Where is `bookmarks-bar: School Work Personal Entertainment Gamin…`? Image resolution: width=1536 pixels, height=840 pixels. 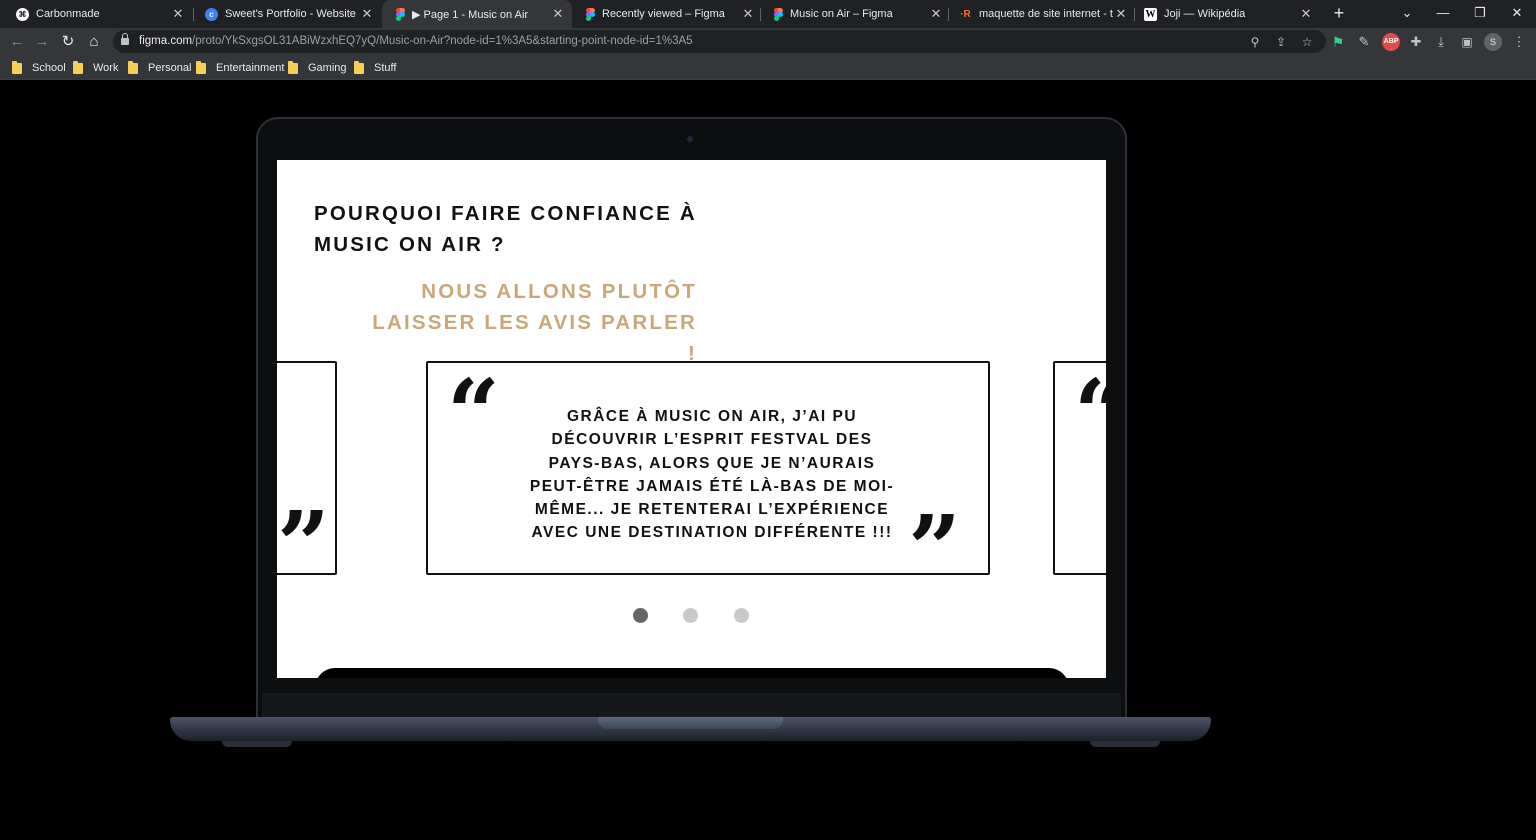 bookmarks-bar: School Work Personal Entertainment Gamin… is located at coordinates (768, 68).